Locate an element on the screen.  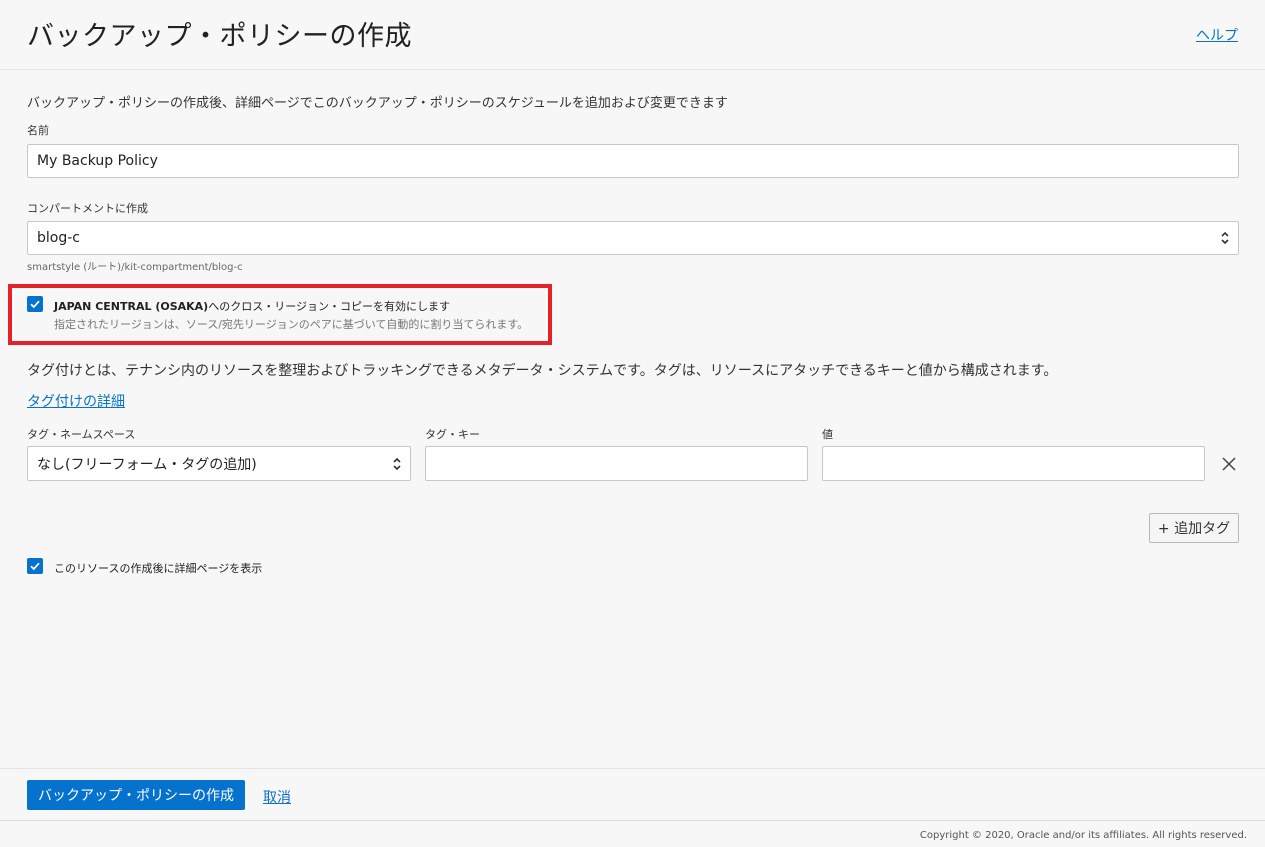
tag-namespace-label: タグ・ネームスペース is located at coordinates (81, 434).